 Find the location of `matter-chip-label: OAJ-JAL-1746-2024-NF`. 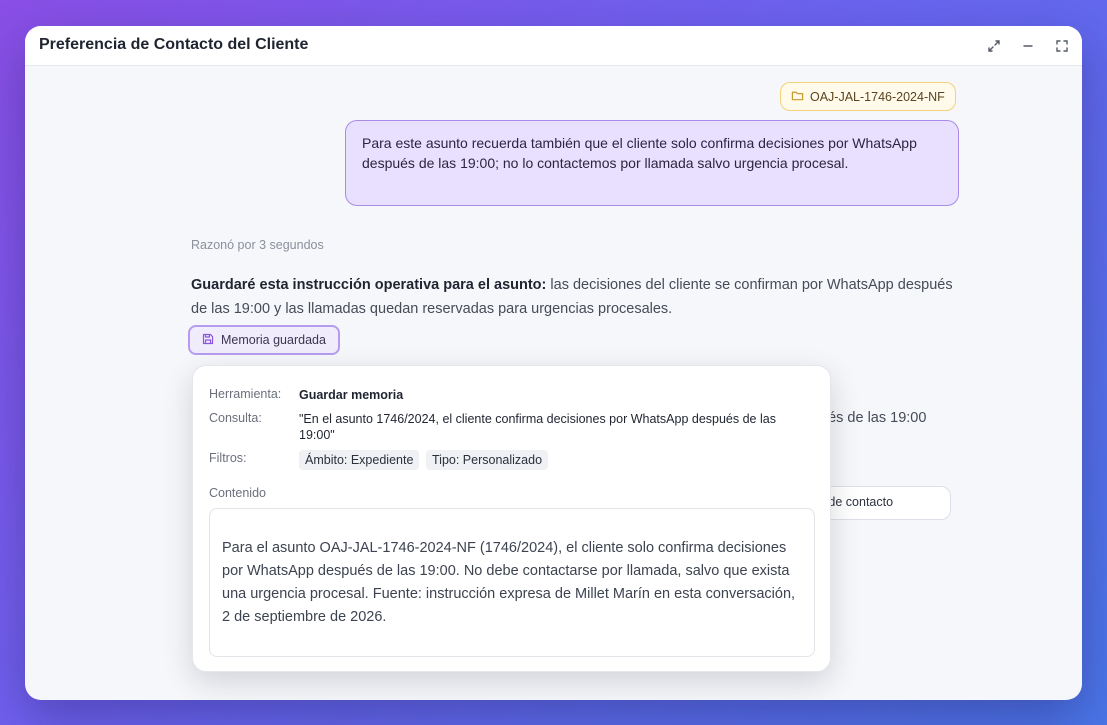

matter-chip-label: OAJ-JAL-1746-2024-NF is located at coordinates (877, 96).